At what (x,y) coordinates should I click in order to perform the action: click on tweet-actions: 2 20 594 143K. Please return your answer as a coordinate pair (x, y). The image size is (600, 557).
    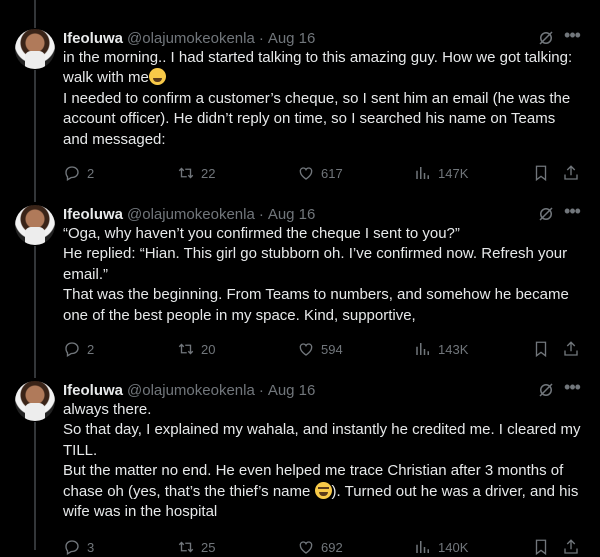
    Looking at the image, I should click on (323, 349).